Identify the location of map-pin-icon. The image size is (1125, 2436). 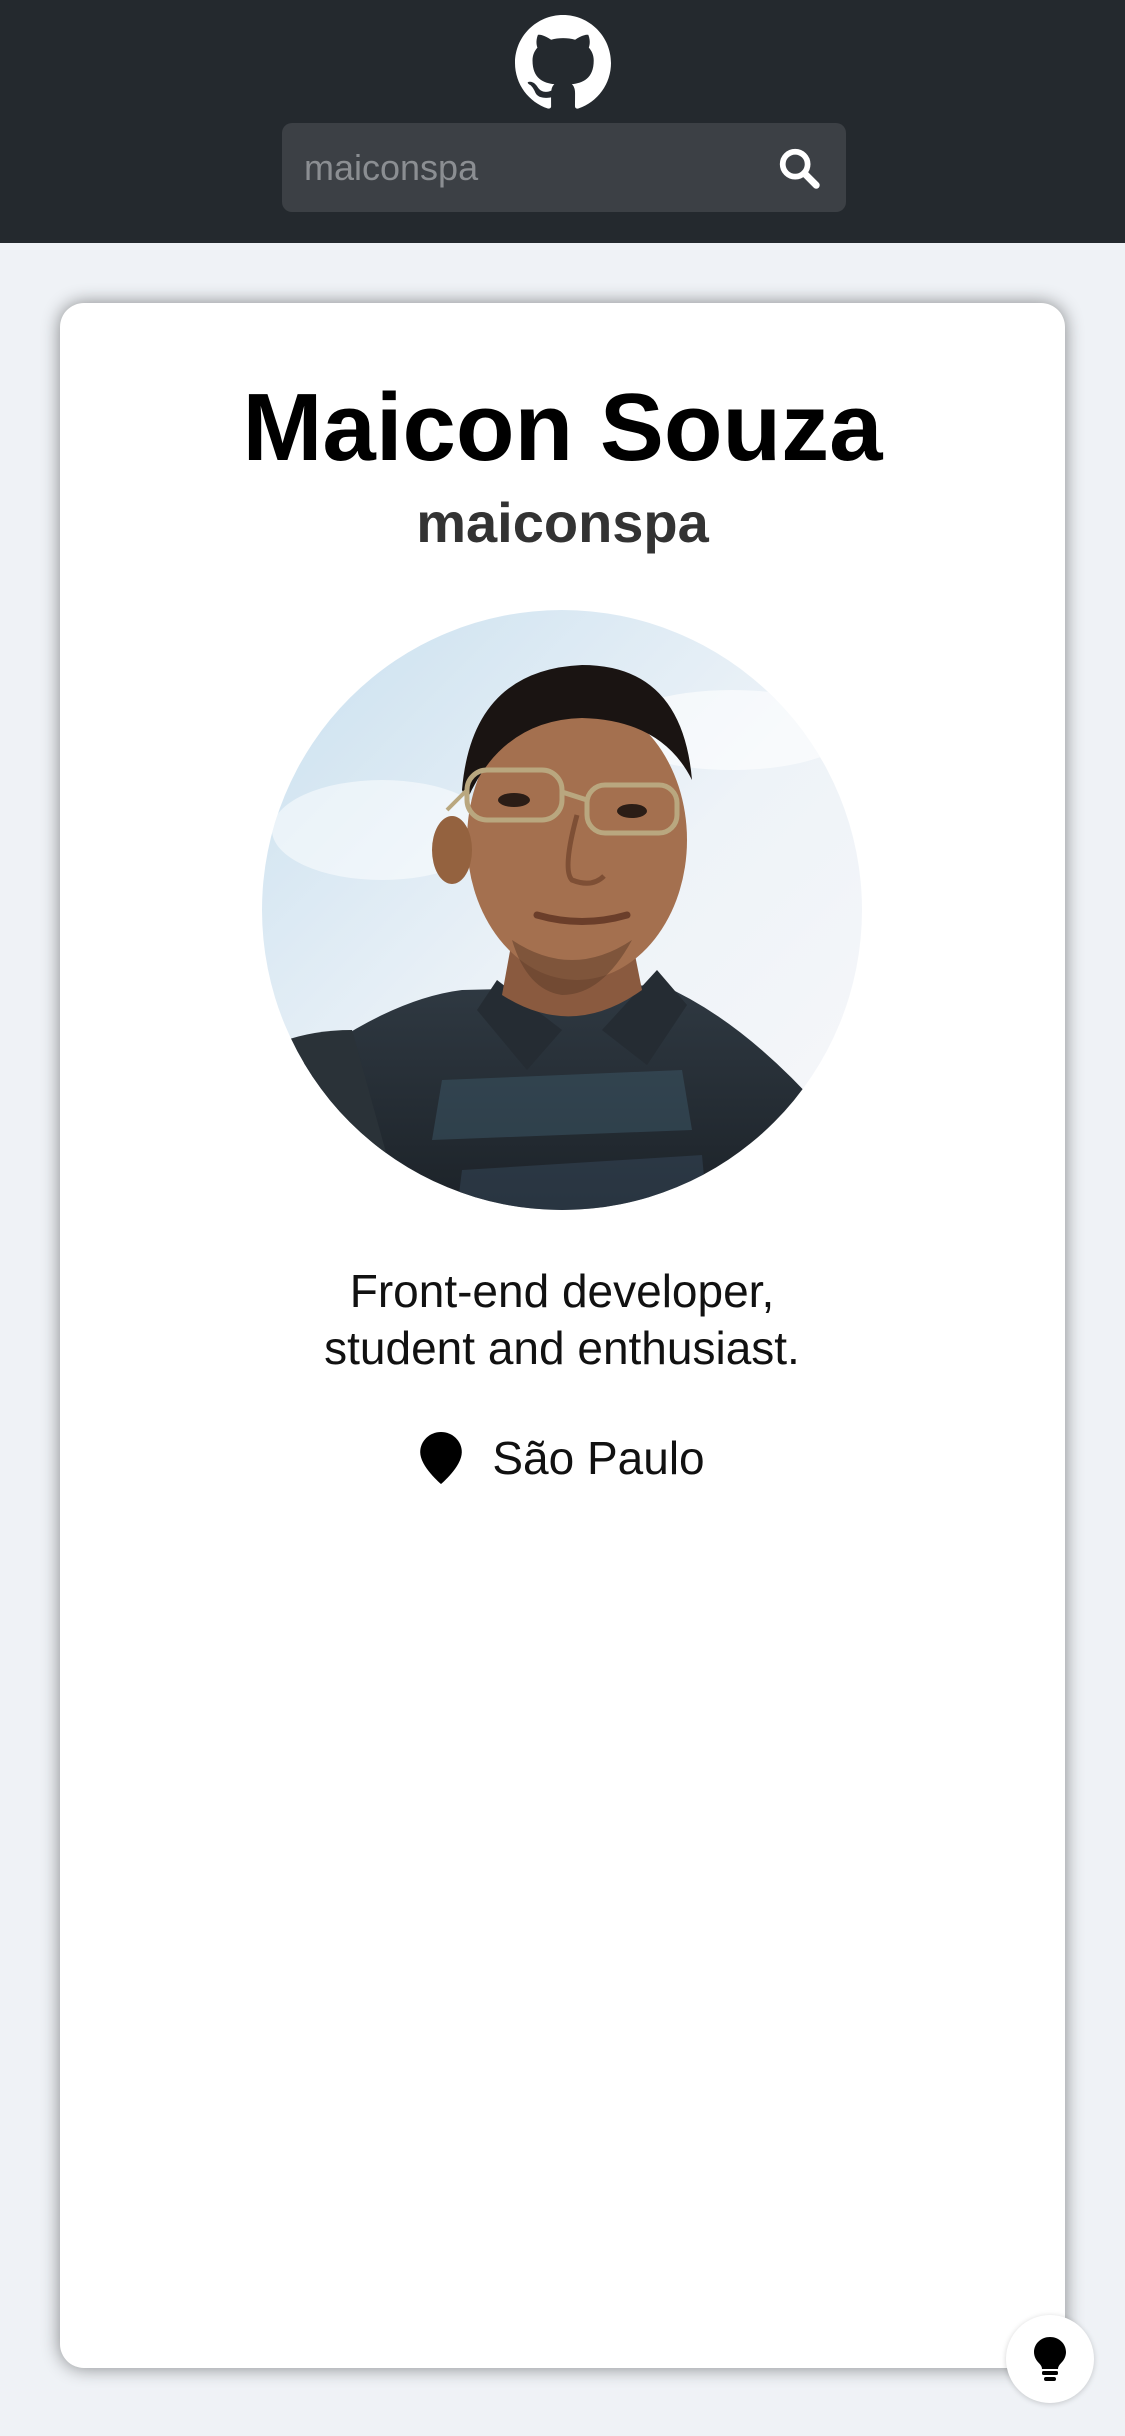
(441, 1458).